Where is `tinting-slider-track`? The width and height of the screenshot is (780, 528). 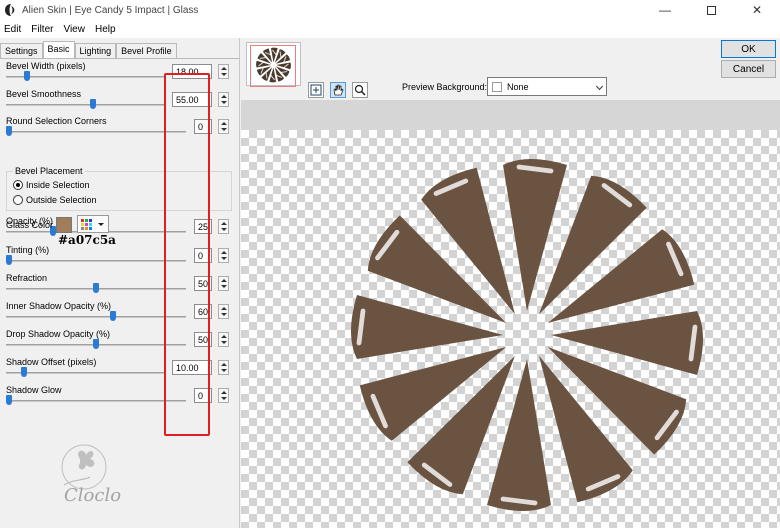 tinting-slider-track is located at coordinates (96, 261).